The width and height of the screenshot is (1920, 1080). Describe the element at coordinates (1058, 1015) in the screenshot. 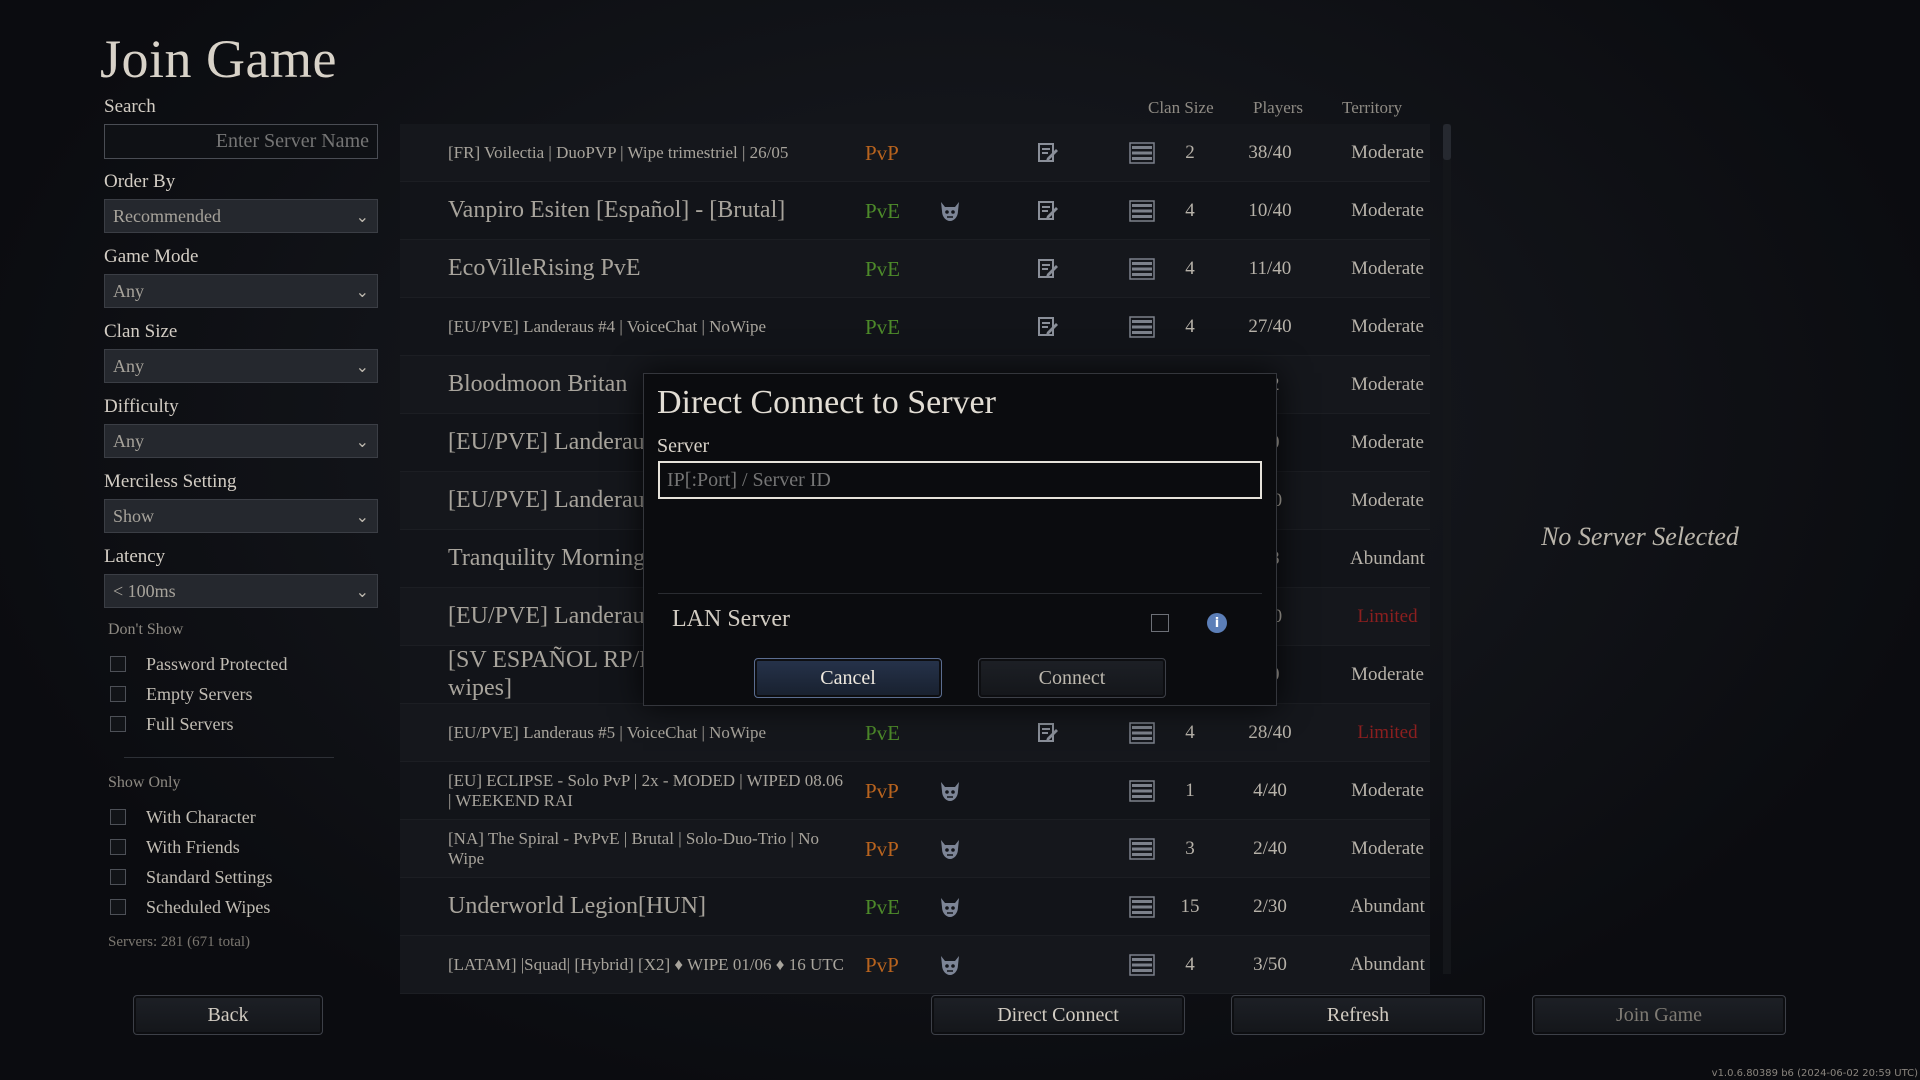

I see `direct-connect-button: Direct Connect` at that location.